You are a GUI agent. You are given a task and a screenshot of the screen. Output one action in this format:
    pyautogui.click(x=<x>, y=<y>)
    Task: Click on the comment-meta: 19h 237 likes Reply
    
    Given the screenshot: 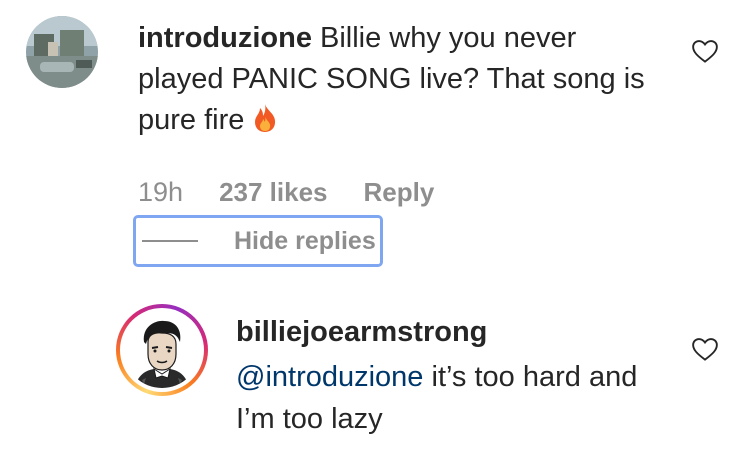 What is the action you would take?
    pyautogui.click(x=286, y=192)
    